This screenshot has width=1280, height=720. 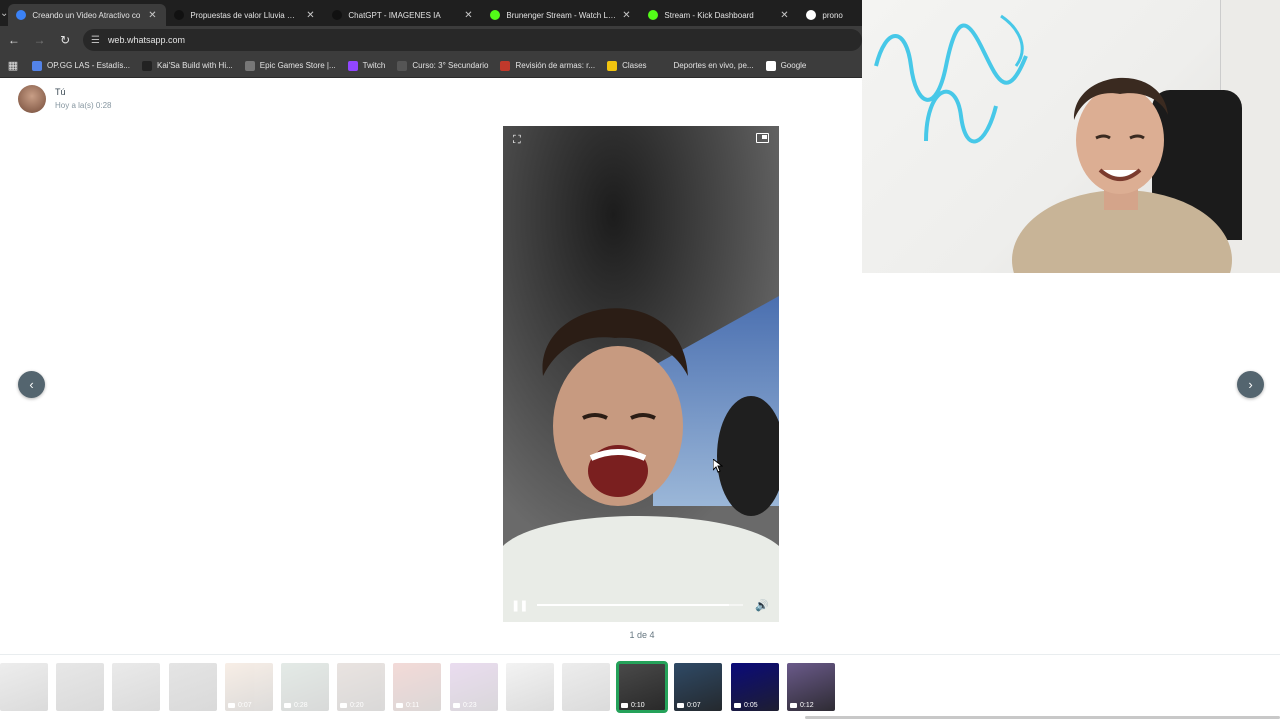 What do you see at coordinates (357, 705) in the screenshot?
I see `duration-text: 0:20` at bounding box center [357, 705].